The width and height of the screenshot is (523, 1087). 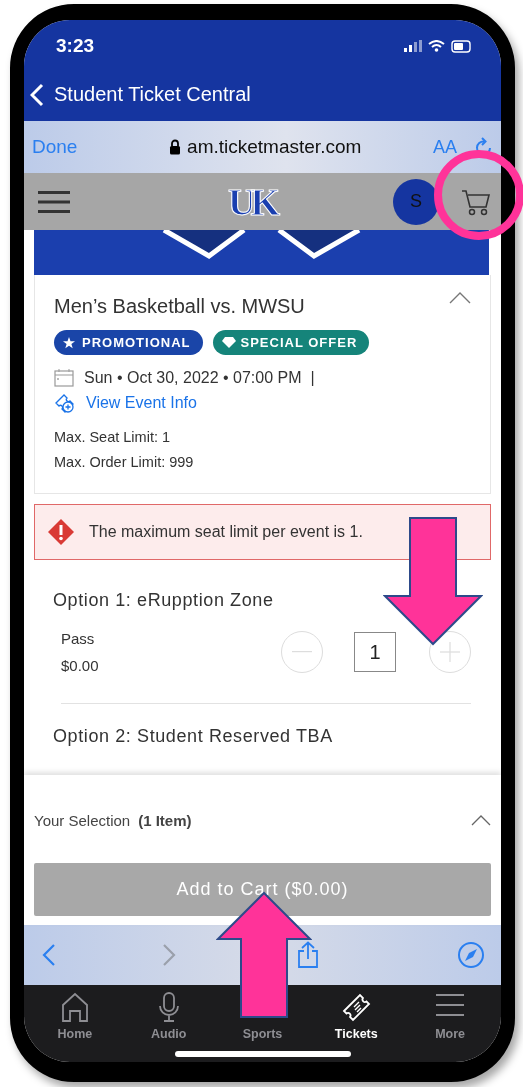 What do you see at coordinates (179, 306) in the screenshot?
I see `event-title: Men’s Basketball vs. MWSU` at bounding box center [179, 306].